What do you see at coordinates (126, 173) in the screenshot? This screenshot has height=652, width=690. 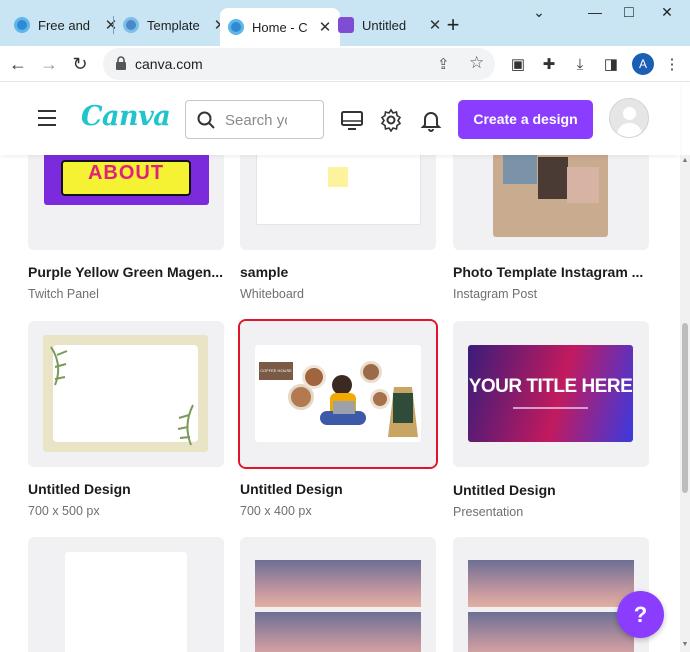 I see `thumb-text: ABOUT` at bounding box center [126, 173].